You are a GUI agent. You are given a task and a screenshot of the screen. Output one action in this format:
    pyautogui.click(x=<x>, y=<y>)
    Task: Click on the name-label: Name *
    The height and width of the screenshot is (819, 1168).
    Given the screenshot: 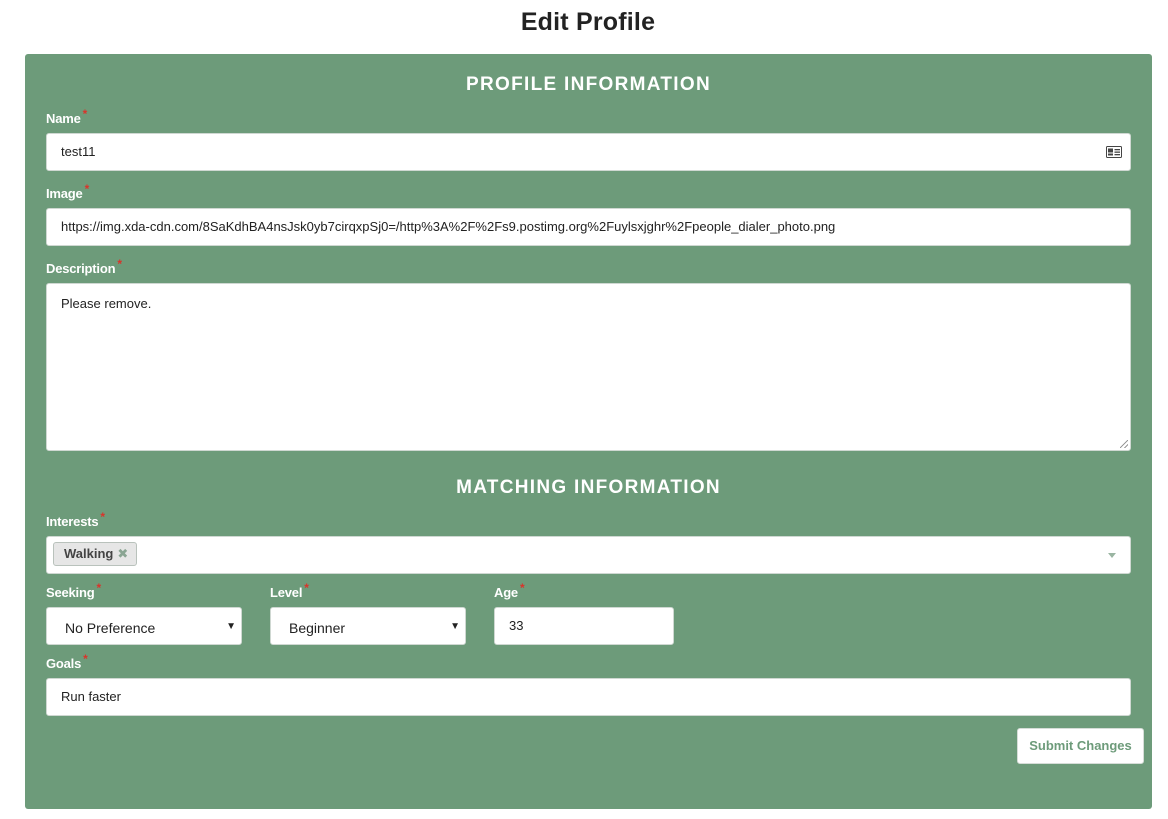 What is the action you would take?
    pyautogui.click(x=66, y=116)
    